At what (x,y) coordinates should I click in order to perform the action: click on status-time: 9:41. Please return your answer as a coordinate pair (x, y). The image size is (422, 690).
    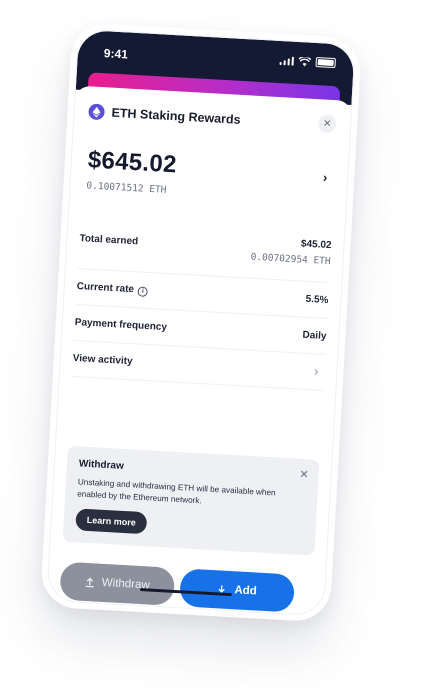
    Looking at the image, I should click on (116, 54).